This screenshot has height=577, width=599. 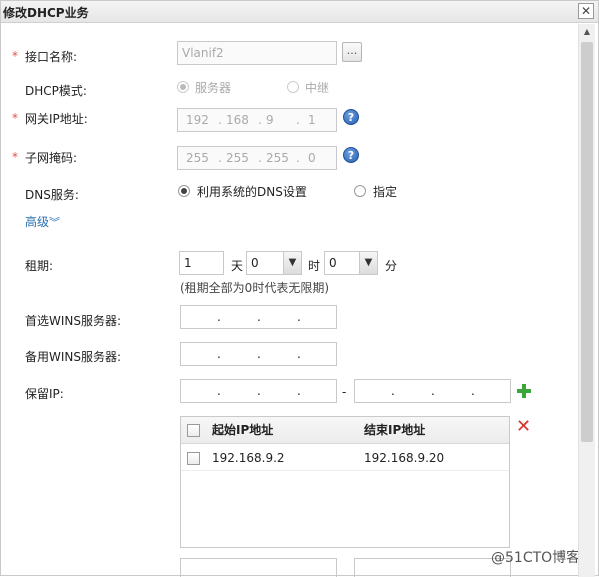 I want to click on primary-wins-label: 首选WINS服务器:, so click(x=73, y=321).